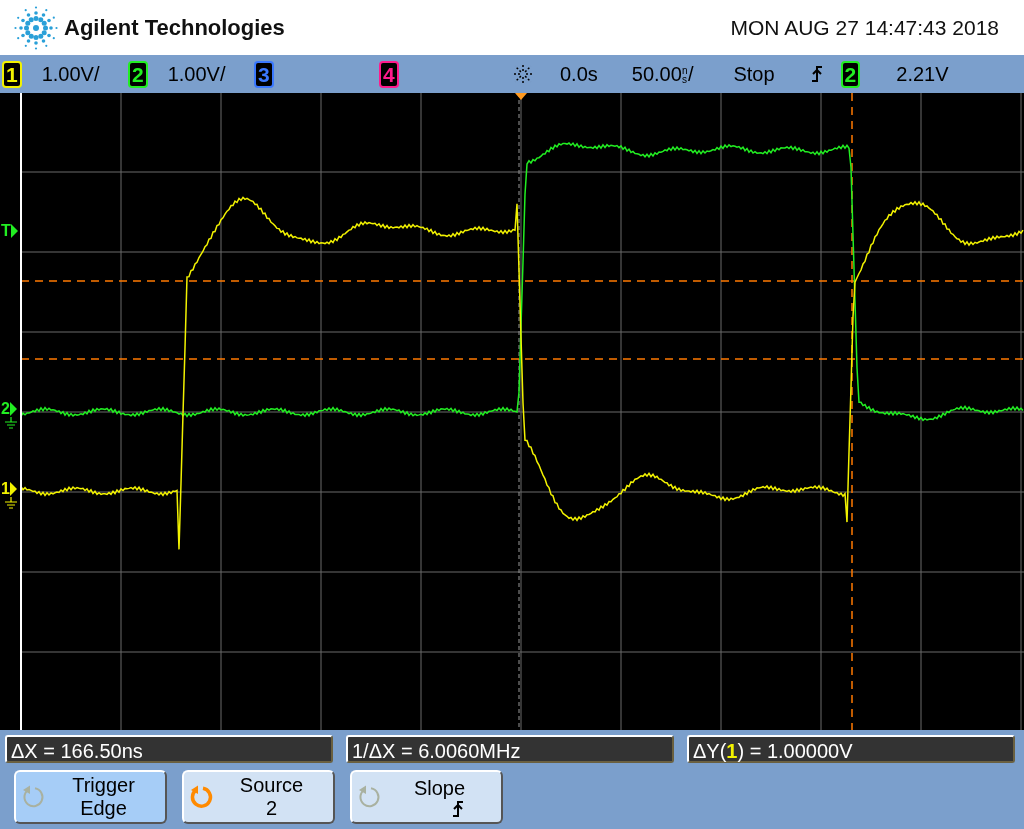 This screenshot has width=1024, height=829. Describe the element at coordinates (90, 797) in the screenshot. I see `softkey-button: Trigger Edge` at that location.